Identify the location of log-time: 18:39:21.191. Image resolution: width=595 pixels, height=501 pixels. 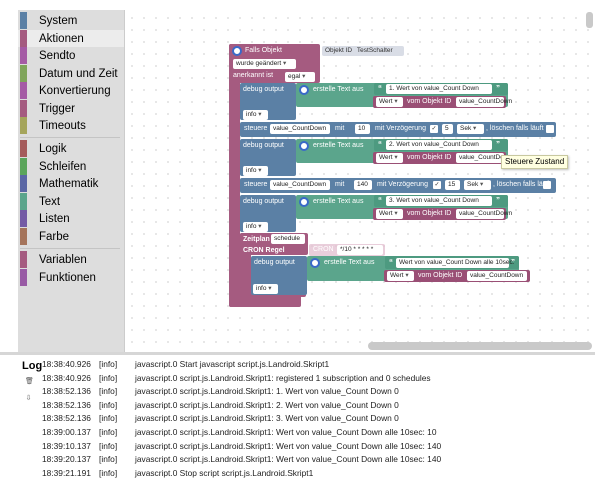
(66, 473).